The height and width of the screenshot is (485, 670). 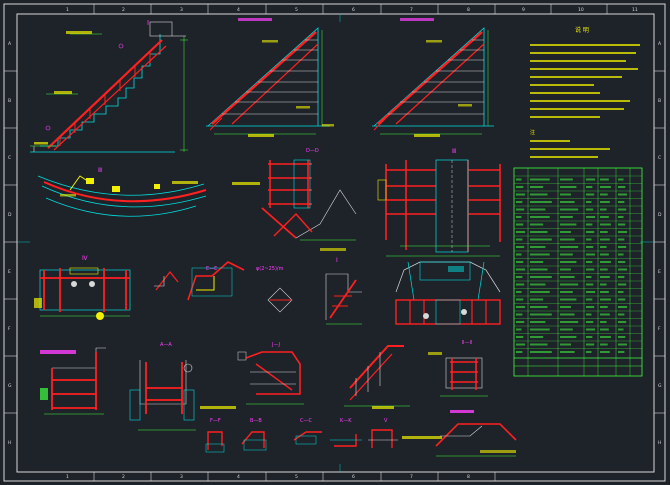 What do you see at coordinates (256, 421) in the screenshot?
I see `view-label: B—B` at bounding box center [256, 421].